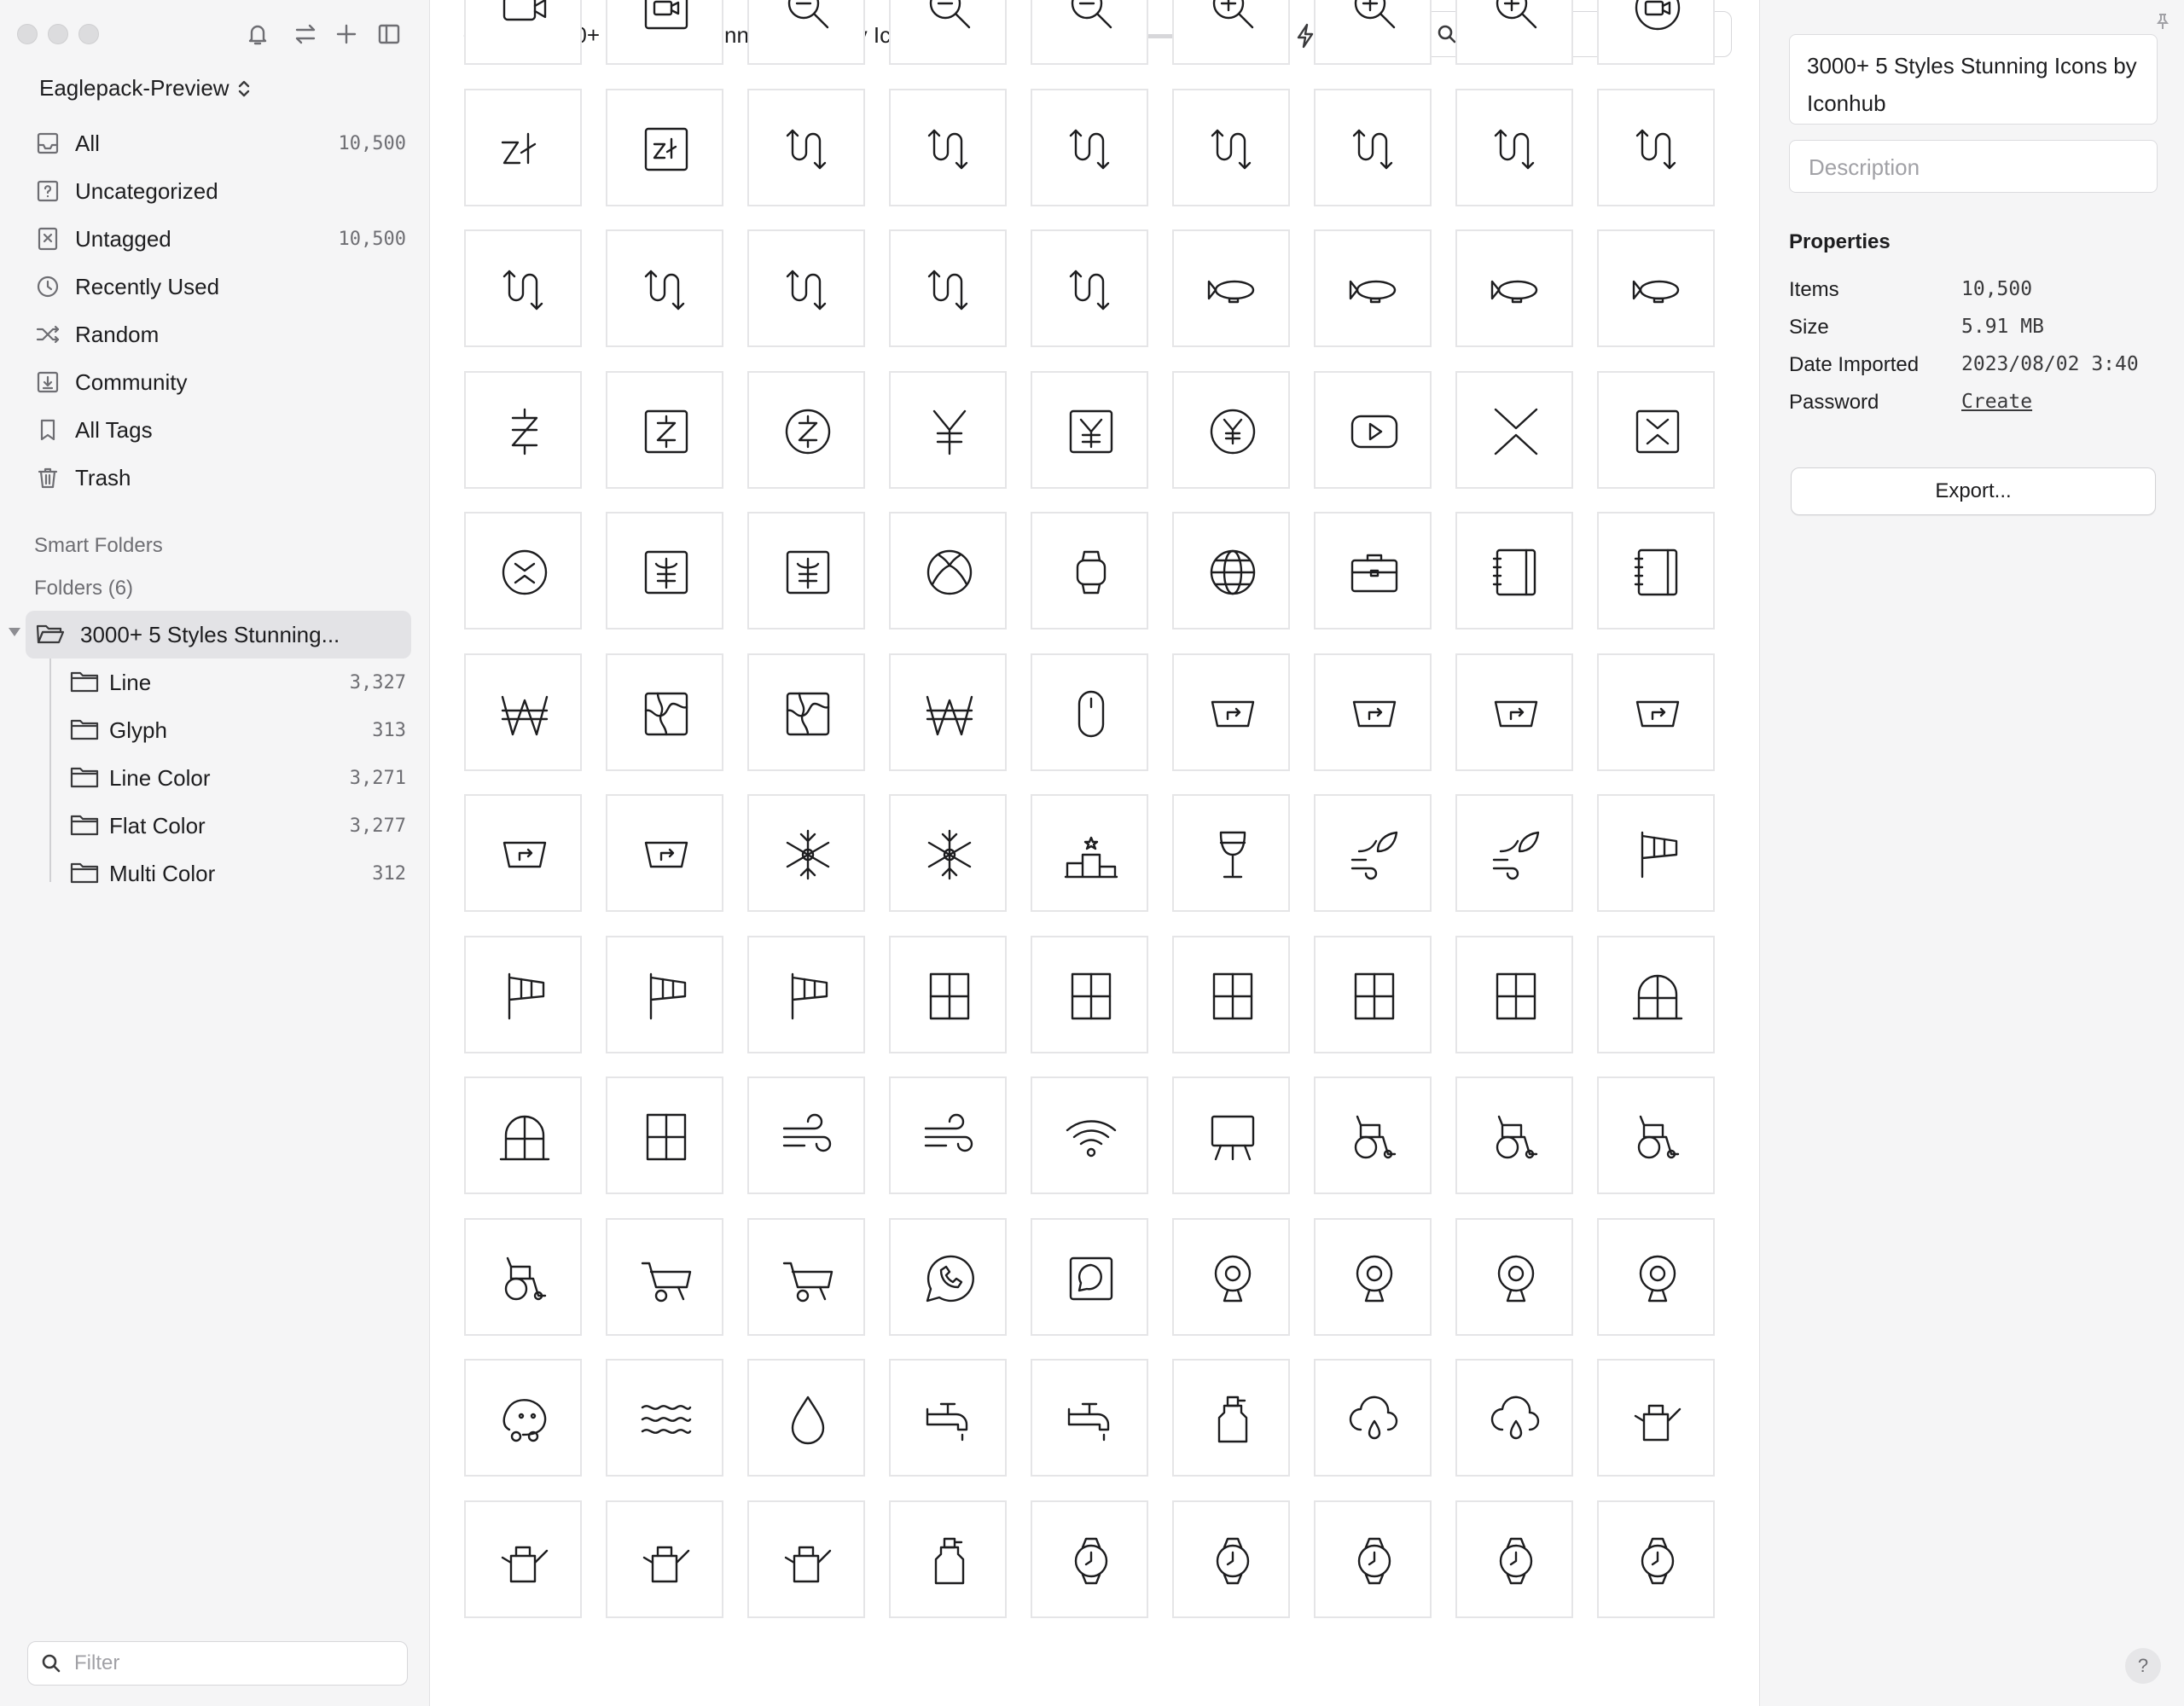  Describe the element at coordinates (238, 777) in the screenshot. I see `folder-item-line-color: Line Color 3,271` at that location.